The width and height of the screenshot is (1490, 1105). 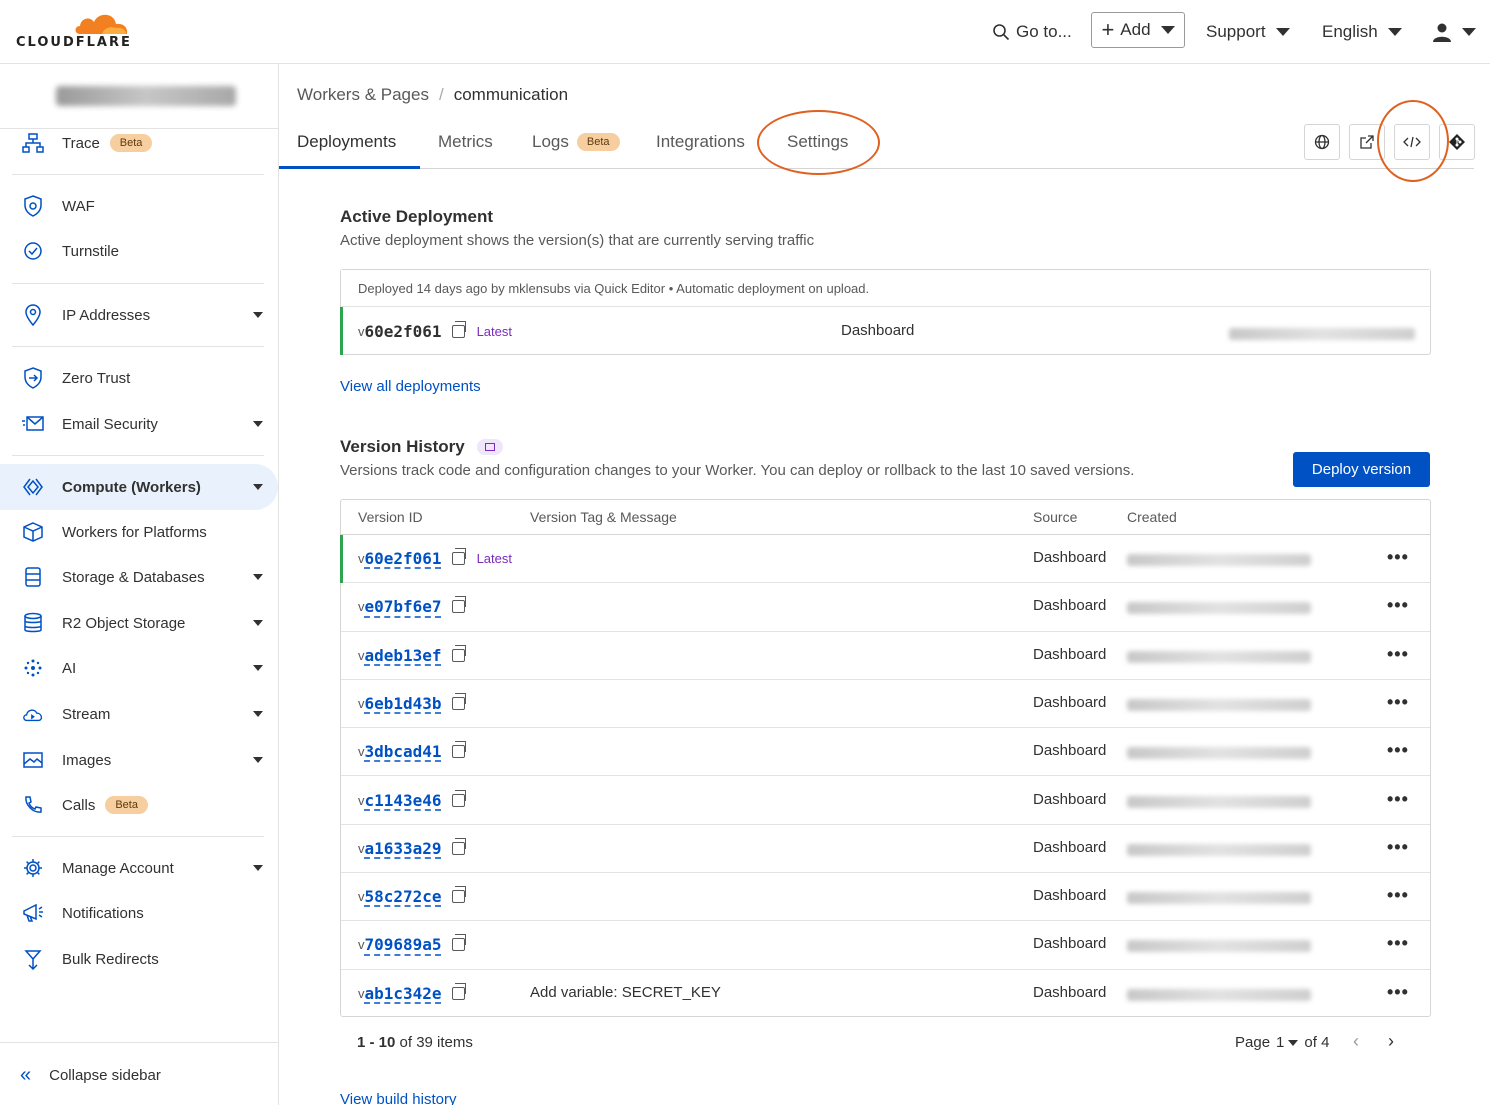 What do you see at coordinates (403, 703) in the screenshot?
I see `version-id-link: 6eb1d43b` at bounding box center [403, 703].